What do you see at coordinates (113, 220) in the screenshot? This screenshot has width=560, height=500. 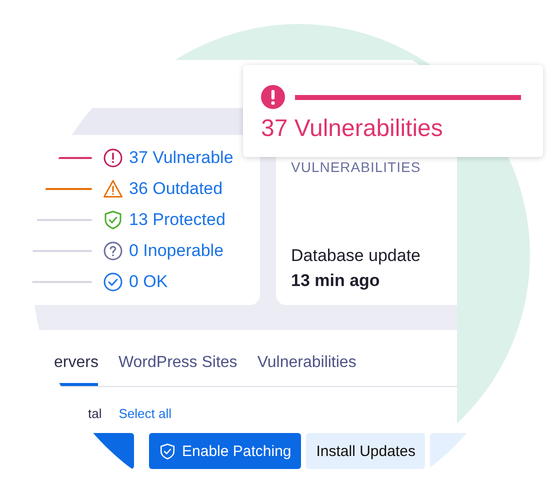 I see `shield-check-icon` at bounding box center [113, 220].